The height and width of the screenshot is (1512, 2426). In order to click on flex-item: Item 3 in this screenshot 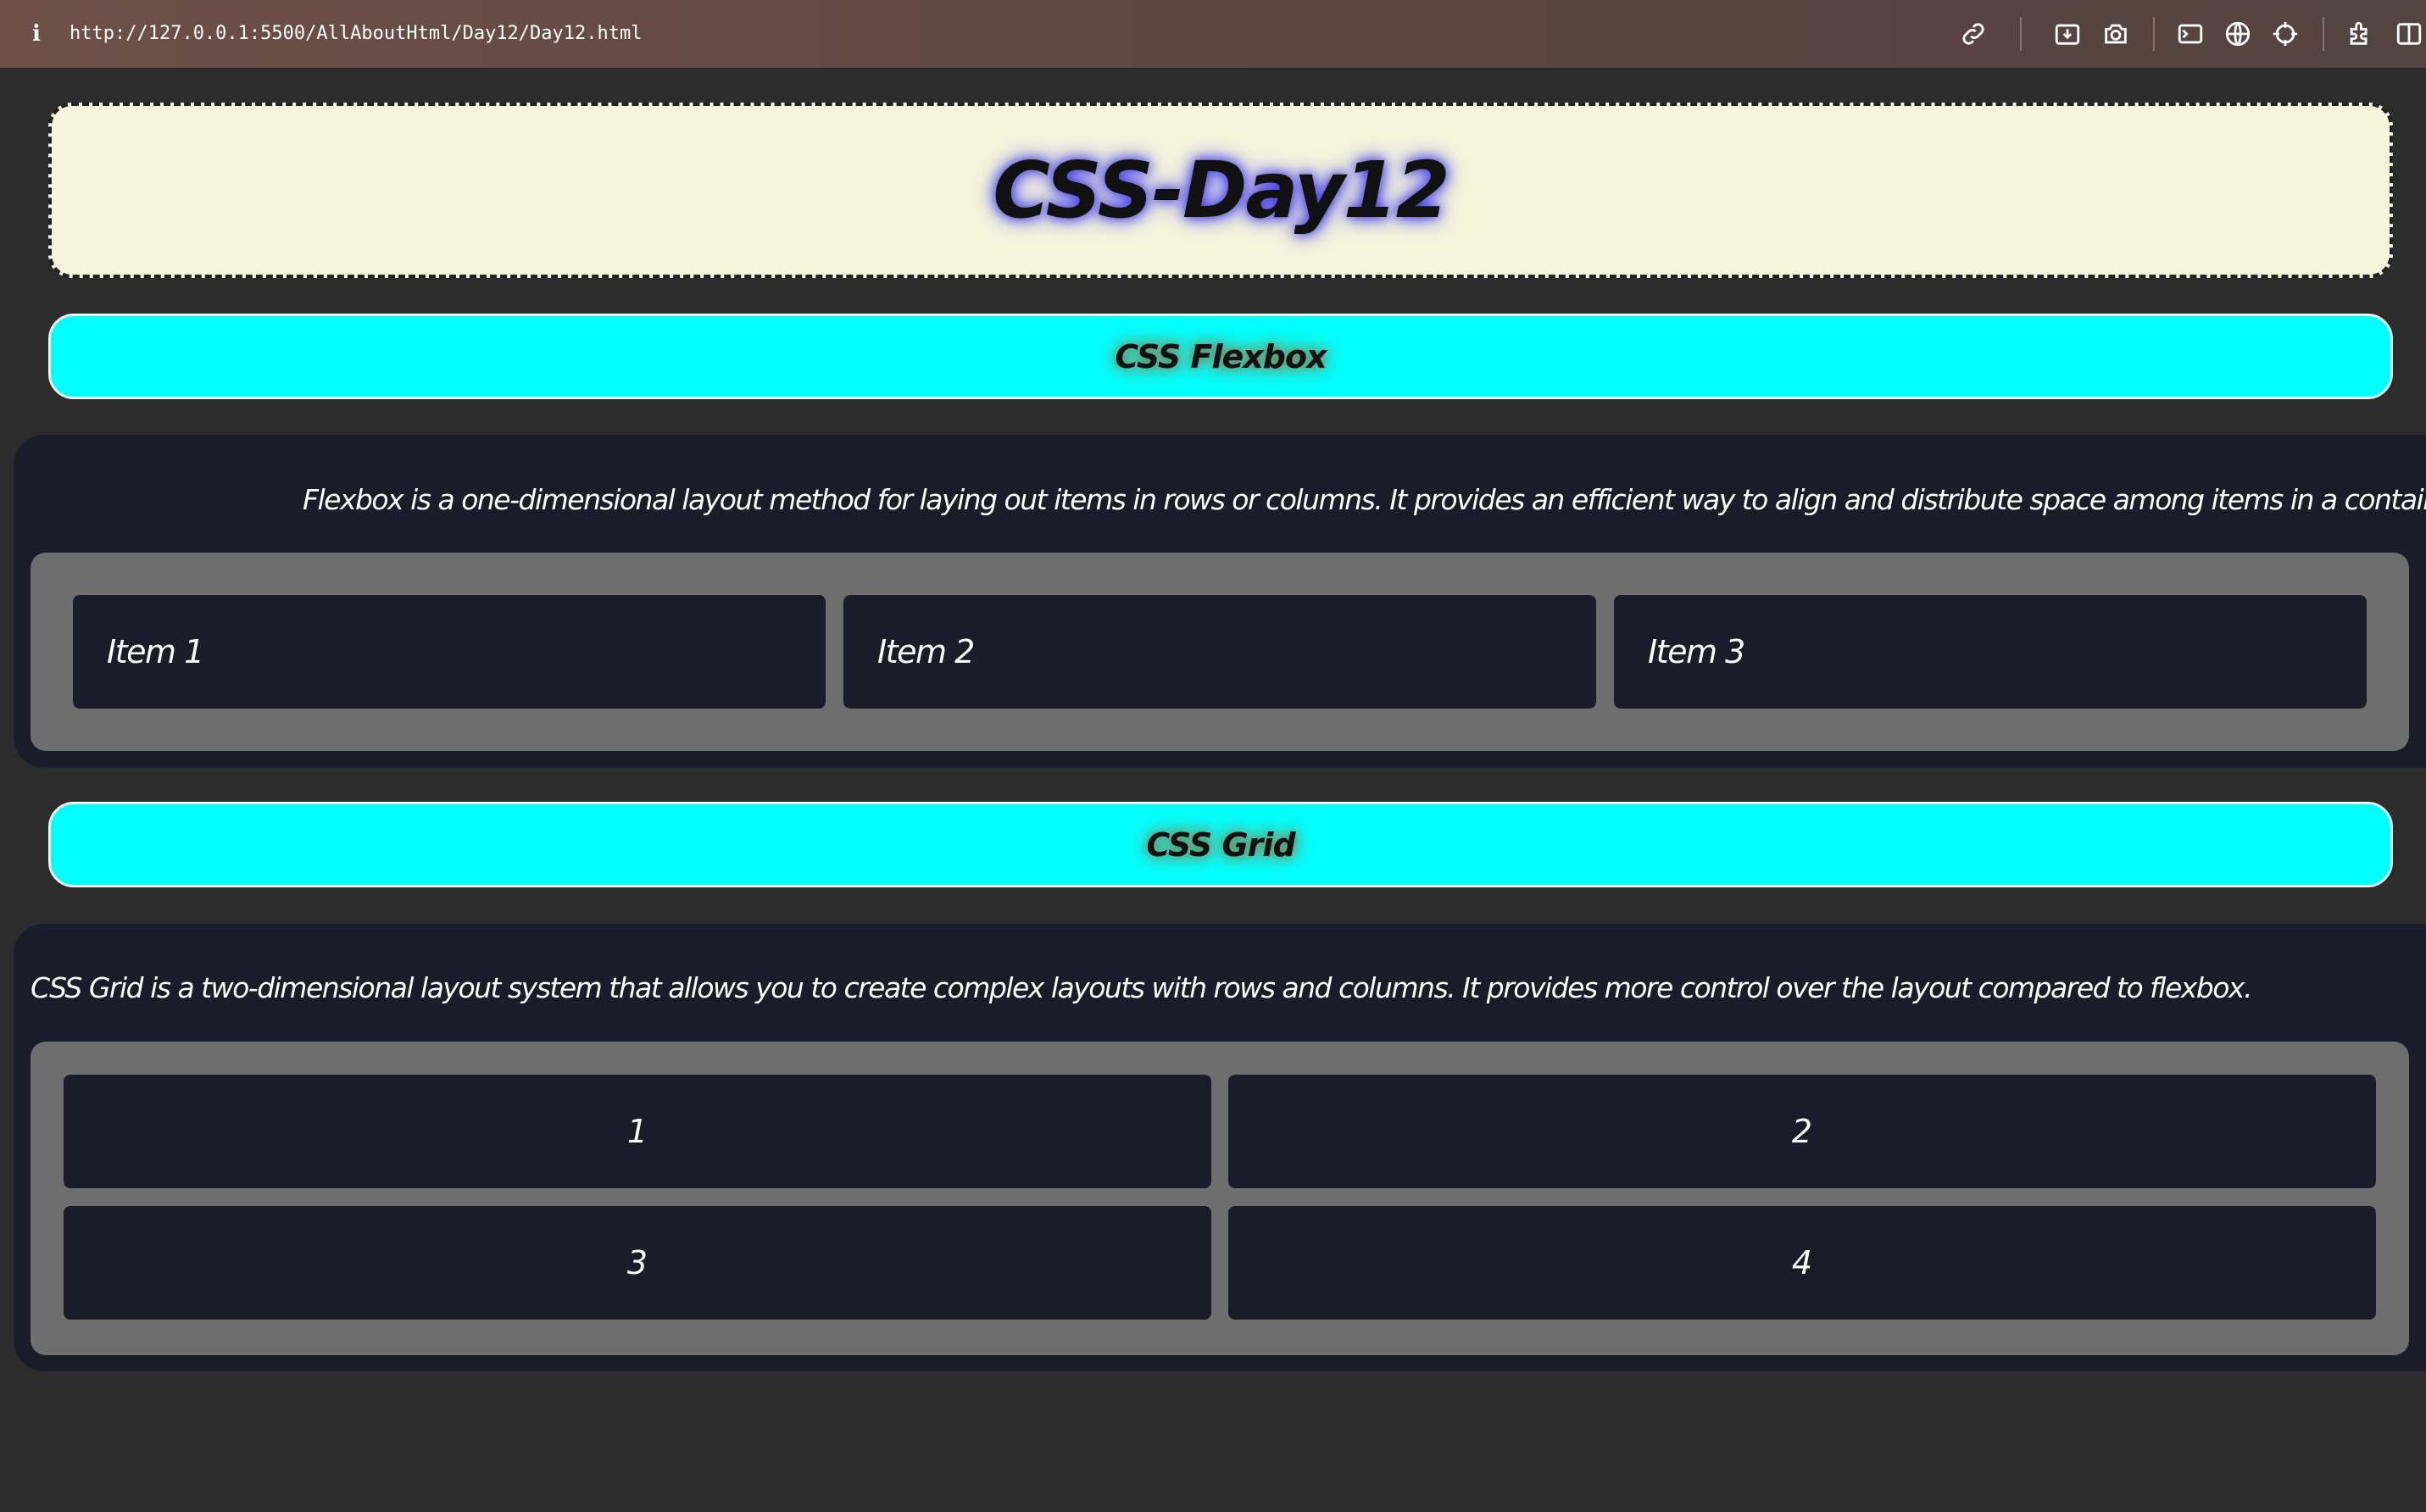, I will do `click(1990, 652)`.